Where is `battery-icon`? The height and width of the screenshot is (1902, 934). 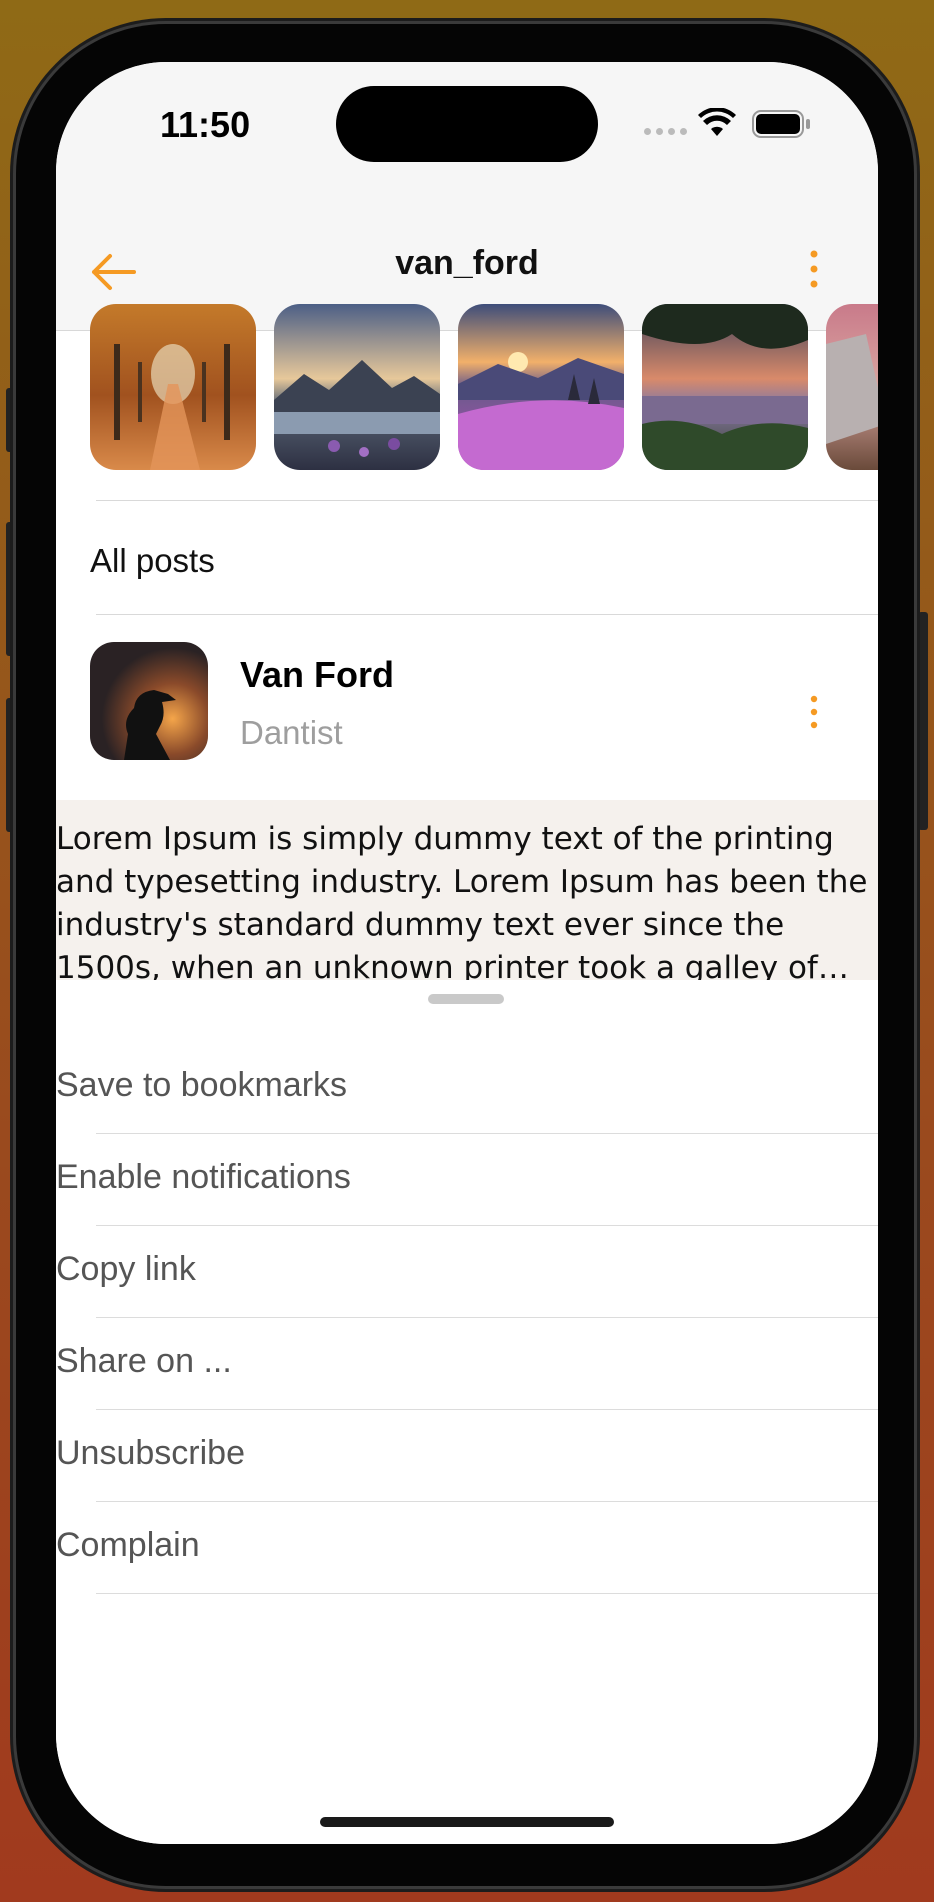 battery-icon is located at coordinates (781, 124).